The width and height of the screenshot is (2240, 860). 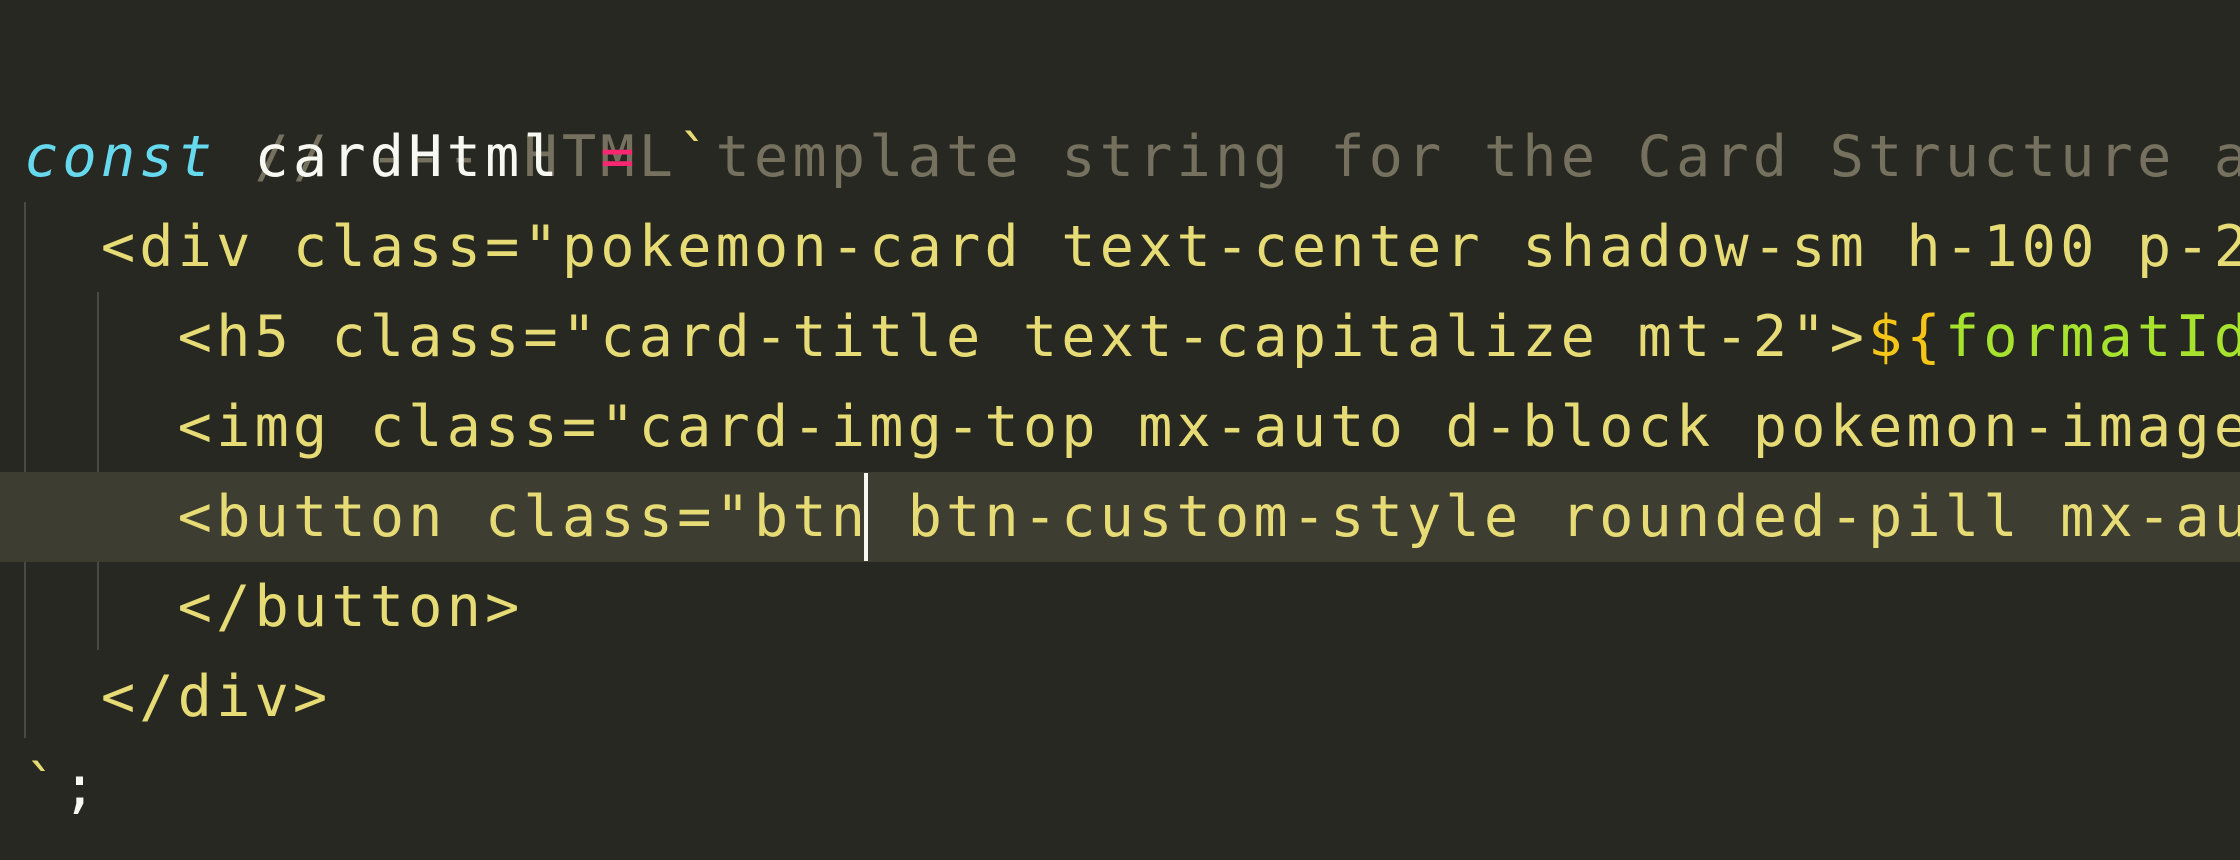 What do you see at coordinates (1906, 337) in the screenshot?
I see `interpolation-token: ${` at bounding box center [1906, 337].